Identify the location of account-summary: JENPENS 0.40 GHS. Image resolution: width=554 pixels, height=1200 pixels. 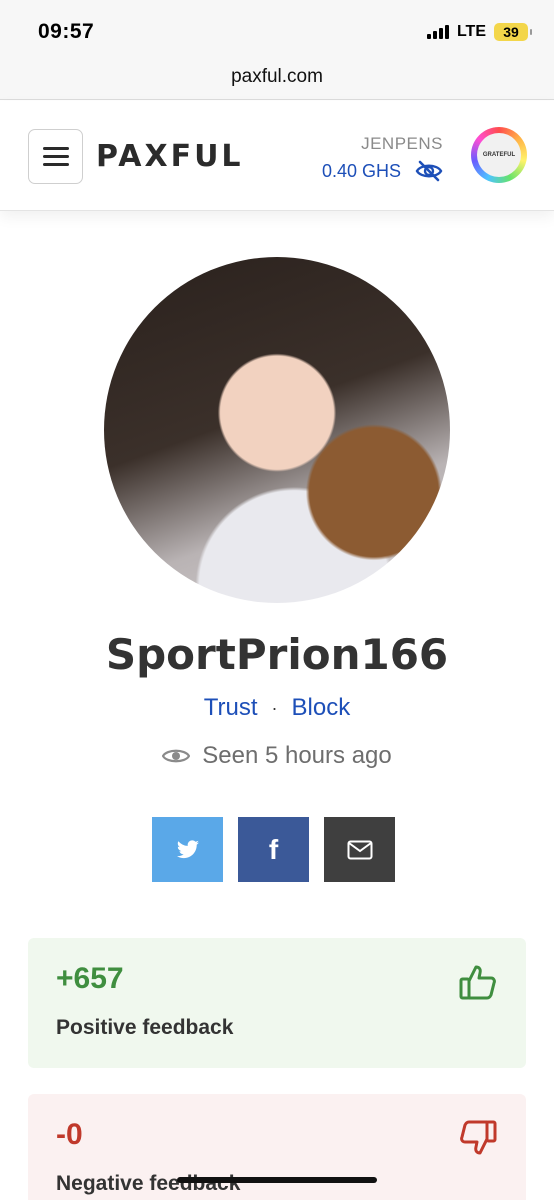
(382, 158).